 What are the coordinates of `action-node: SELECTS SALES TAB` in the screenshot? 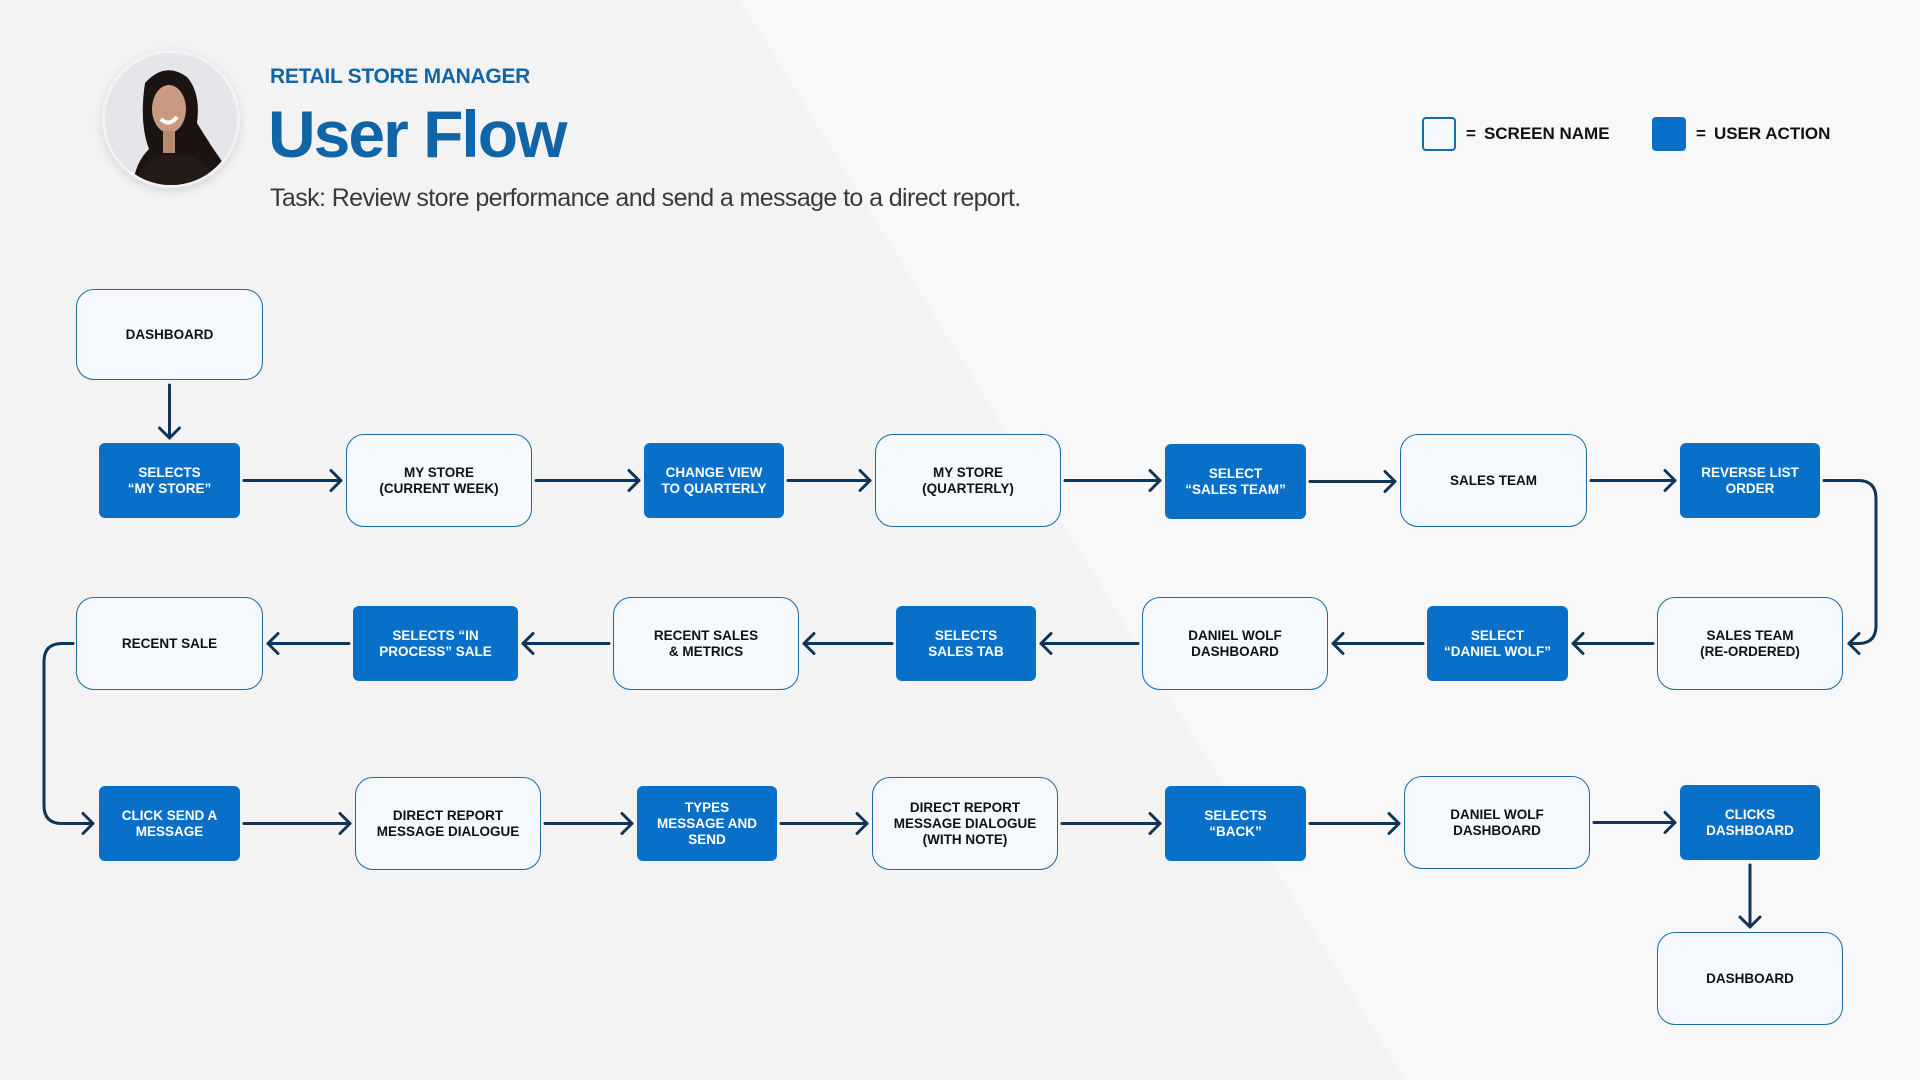 It's located at (966, 643).